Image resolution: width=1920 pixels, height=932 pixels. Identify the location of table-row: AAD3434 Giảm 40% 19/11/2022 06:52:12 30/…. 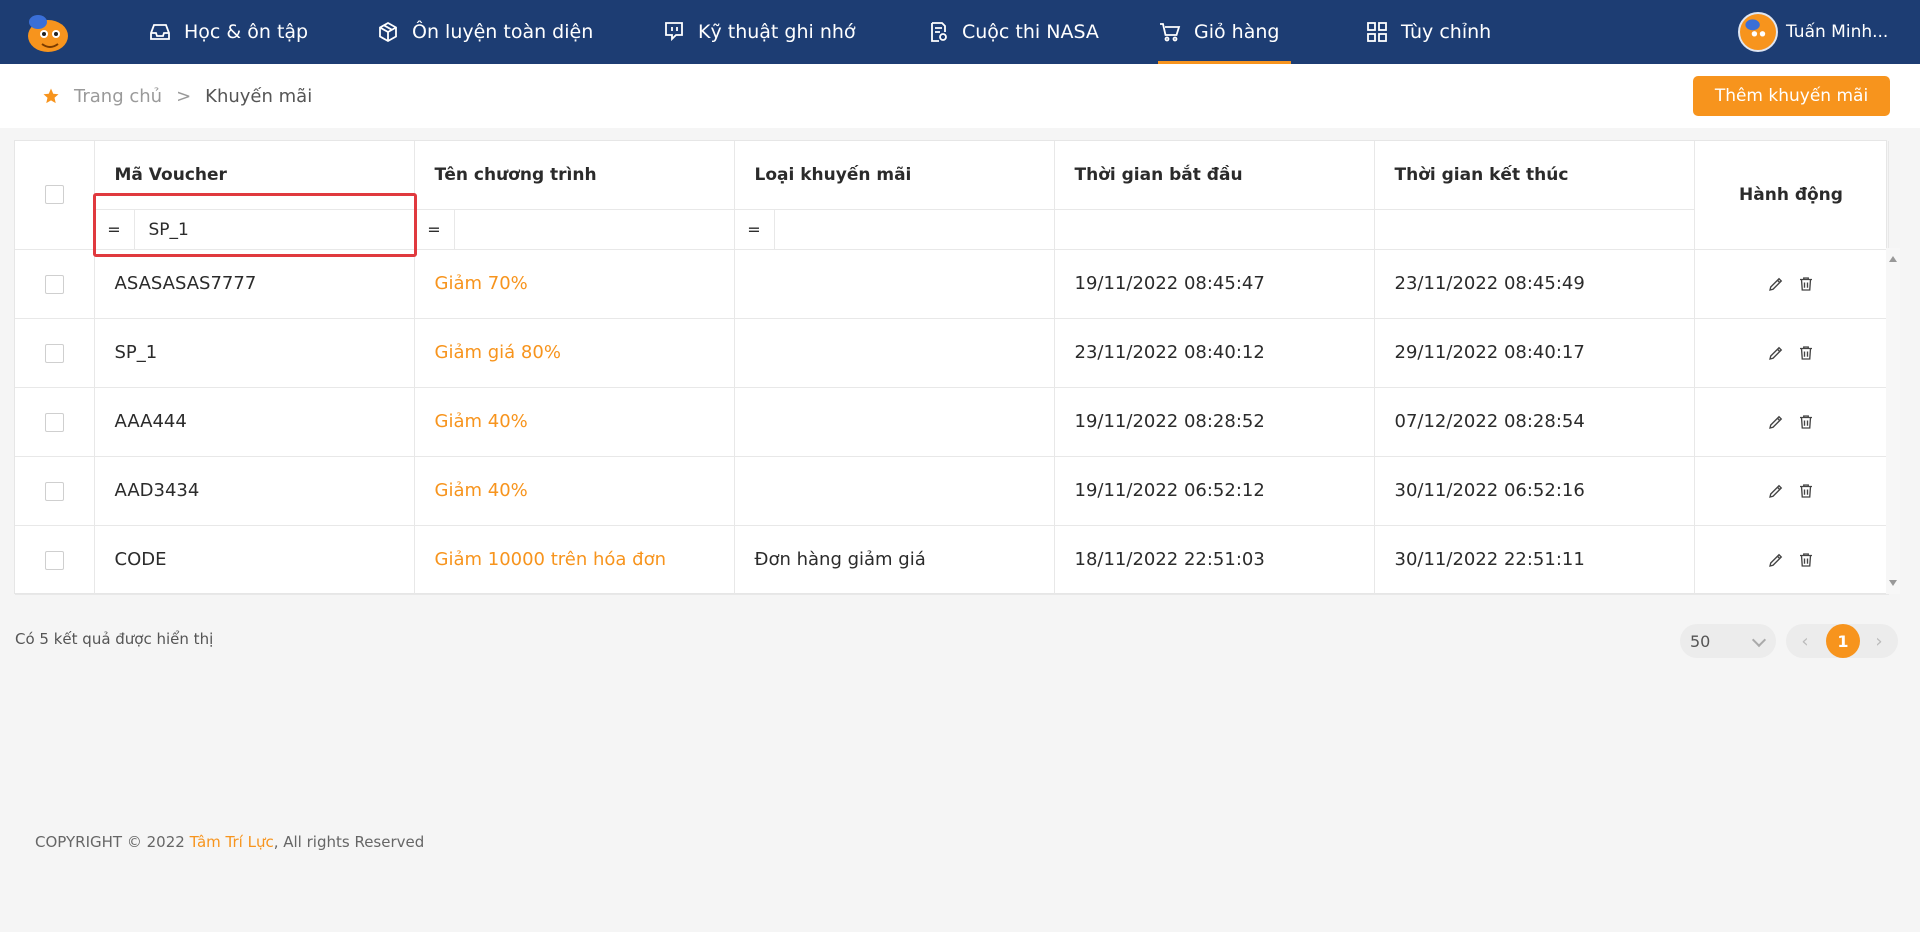
(952, 491).